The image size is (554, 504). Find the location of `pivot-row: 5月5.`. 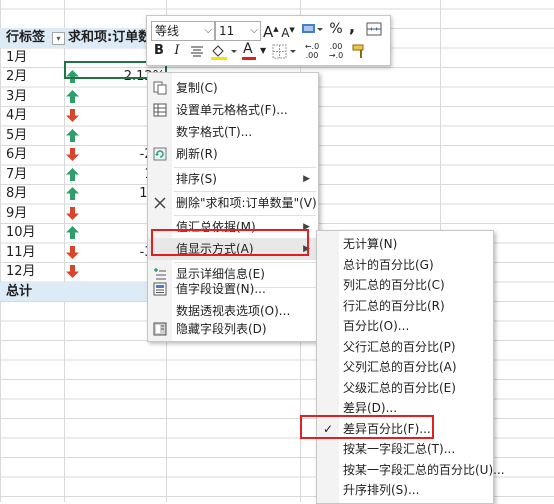

pivot-row: 5月5. is located at coordinates (82, 136).